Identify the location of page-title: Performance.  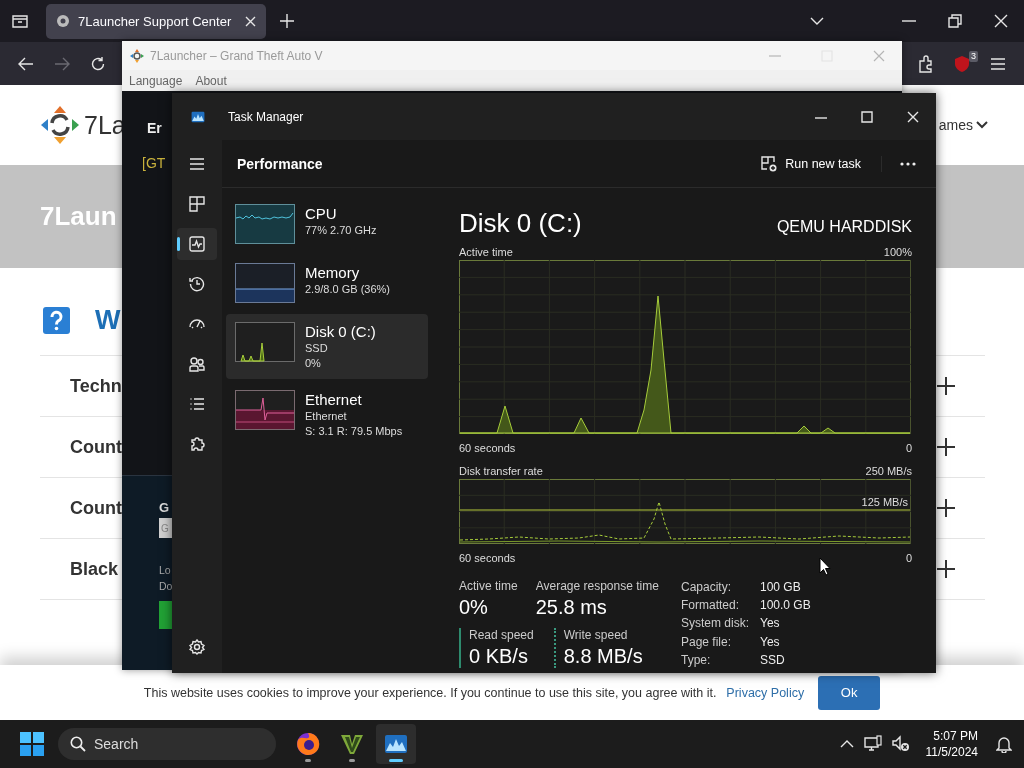
(280, 163).